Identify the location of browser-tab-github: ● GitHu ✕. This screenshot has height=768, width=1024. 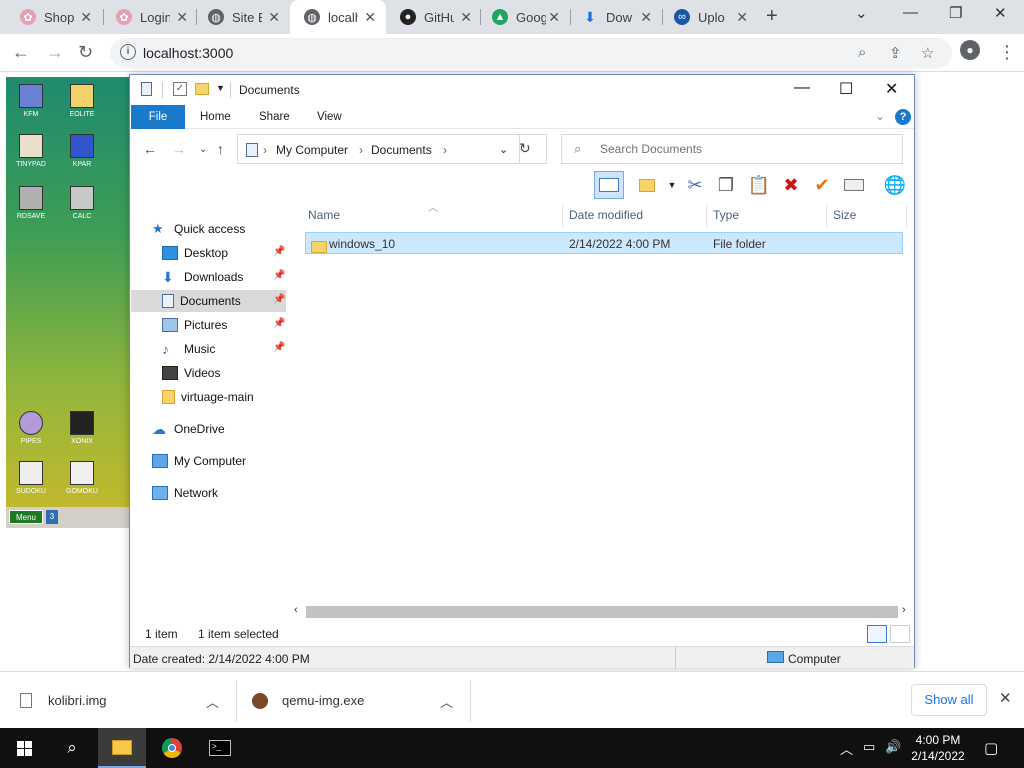
(434, 17).